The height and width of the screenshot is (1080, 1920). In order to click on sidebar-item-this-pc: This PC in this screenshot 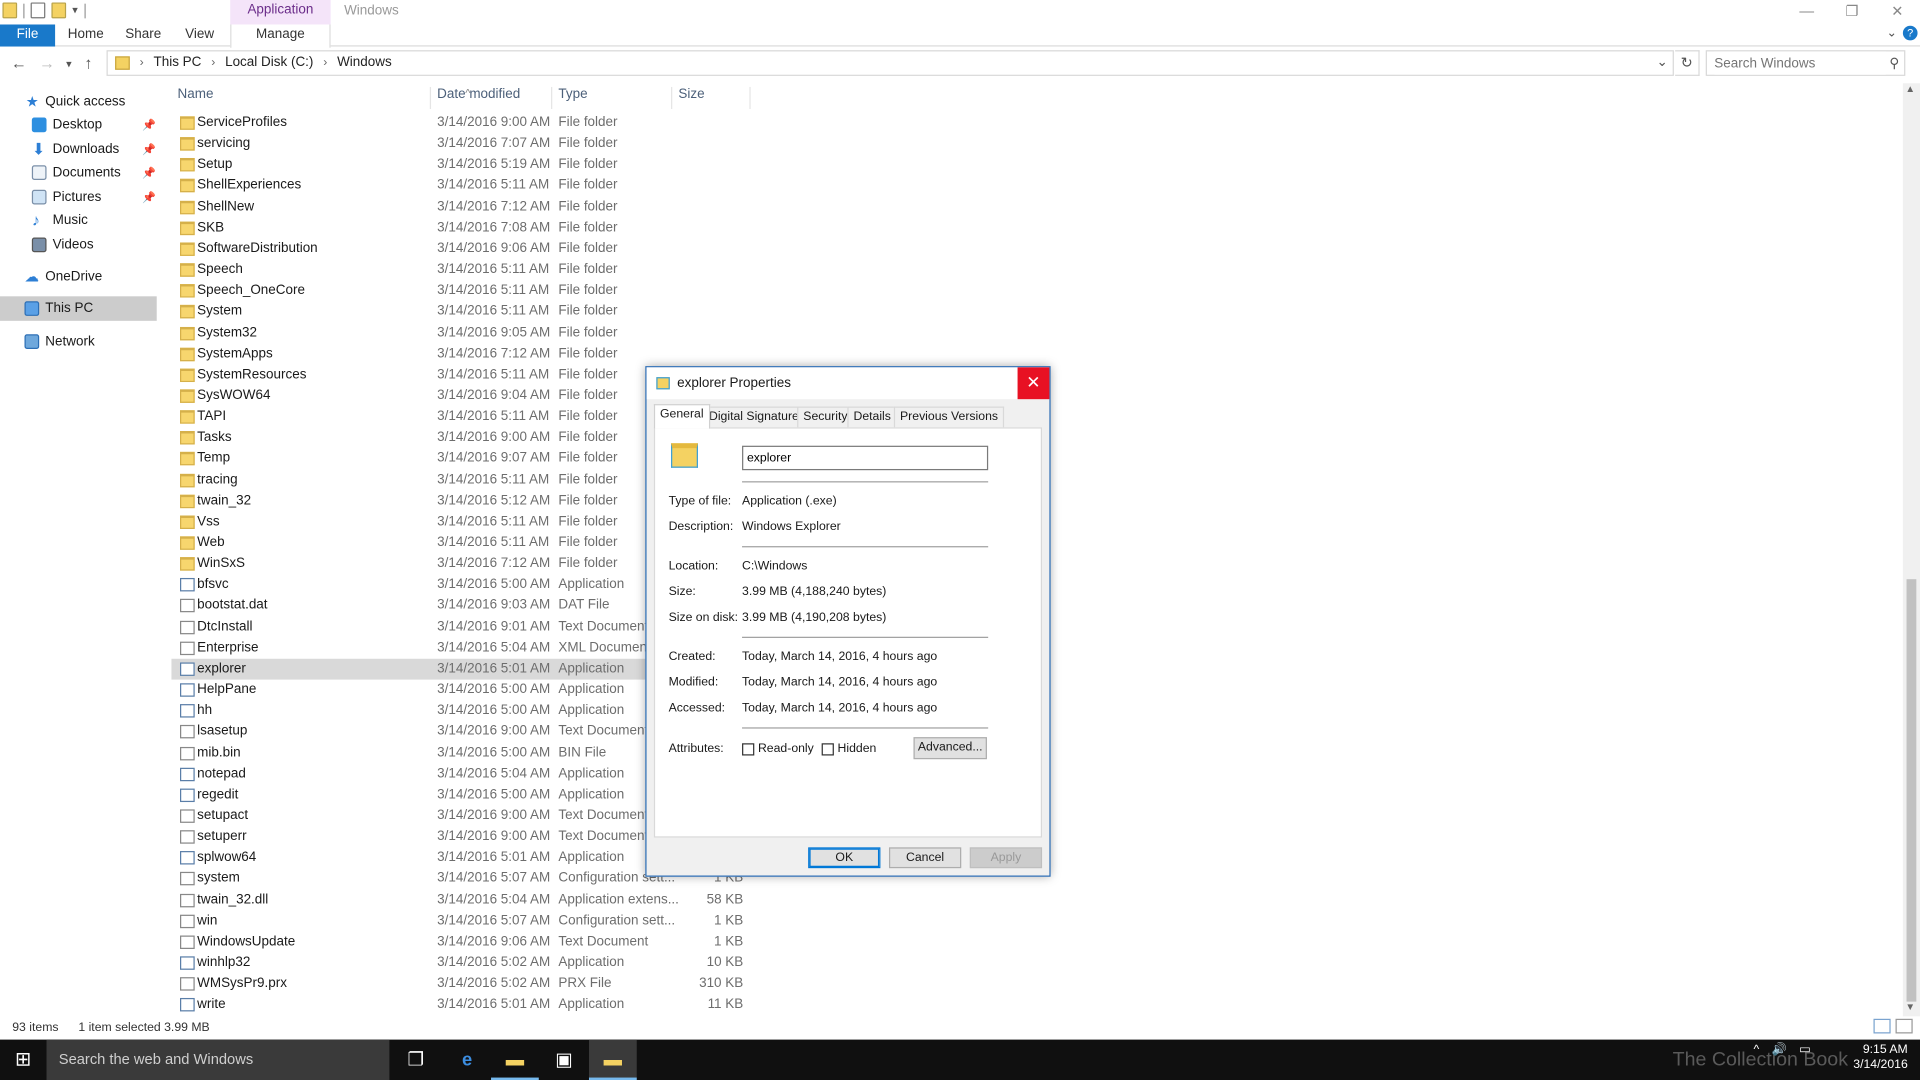, I will do `click(78, 308)`.